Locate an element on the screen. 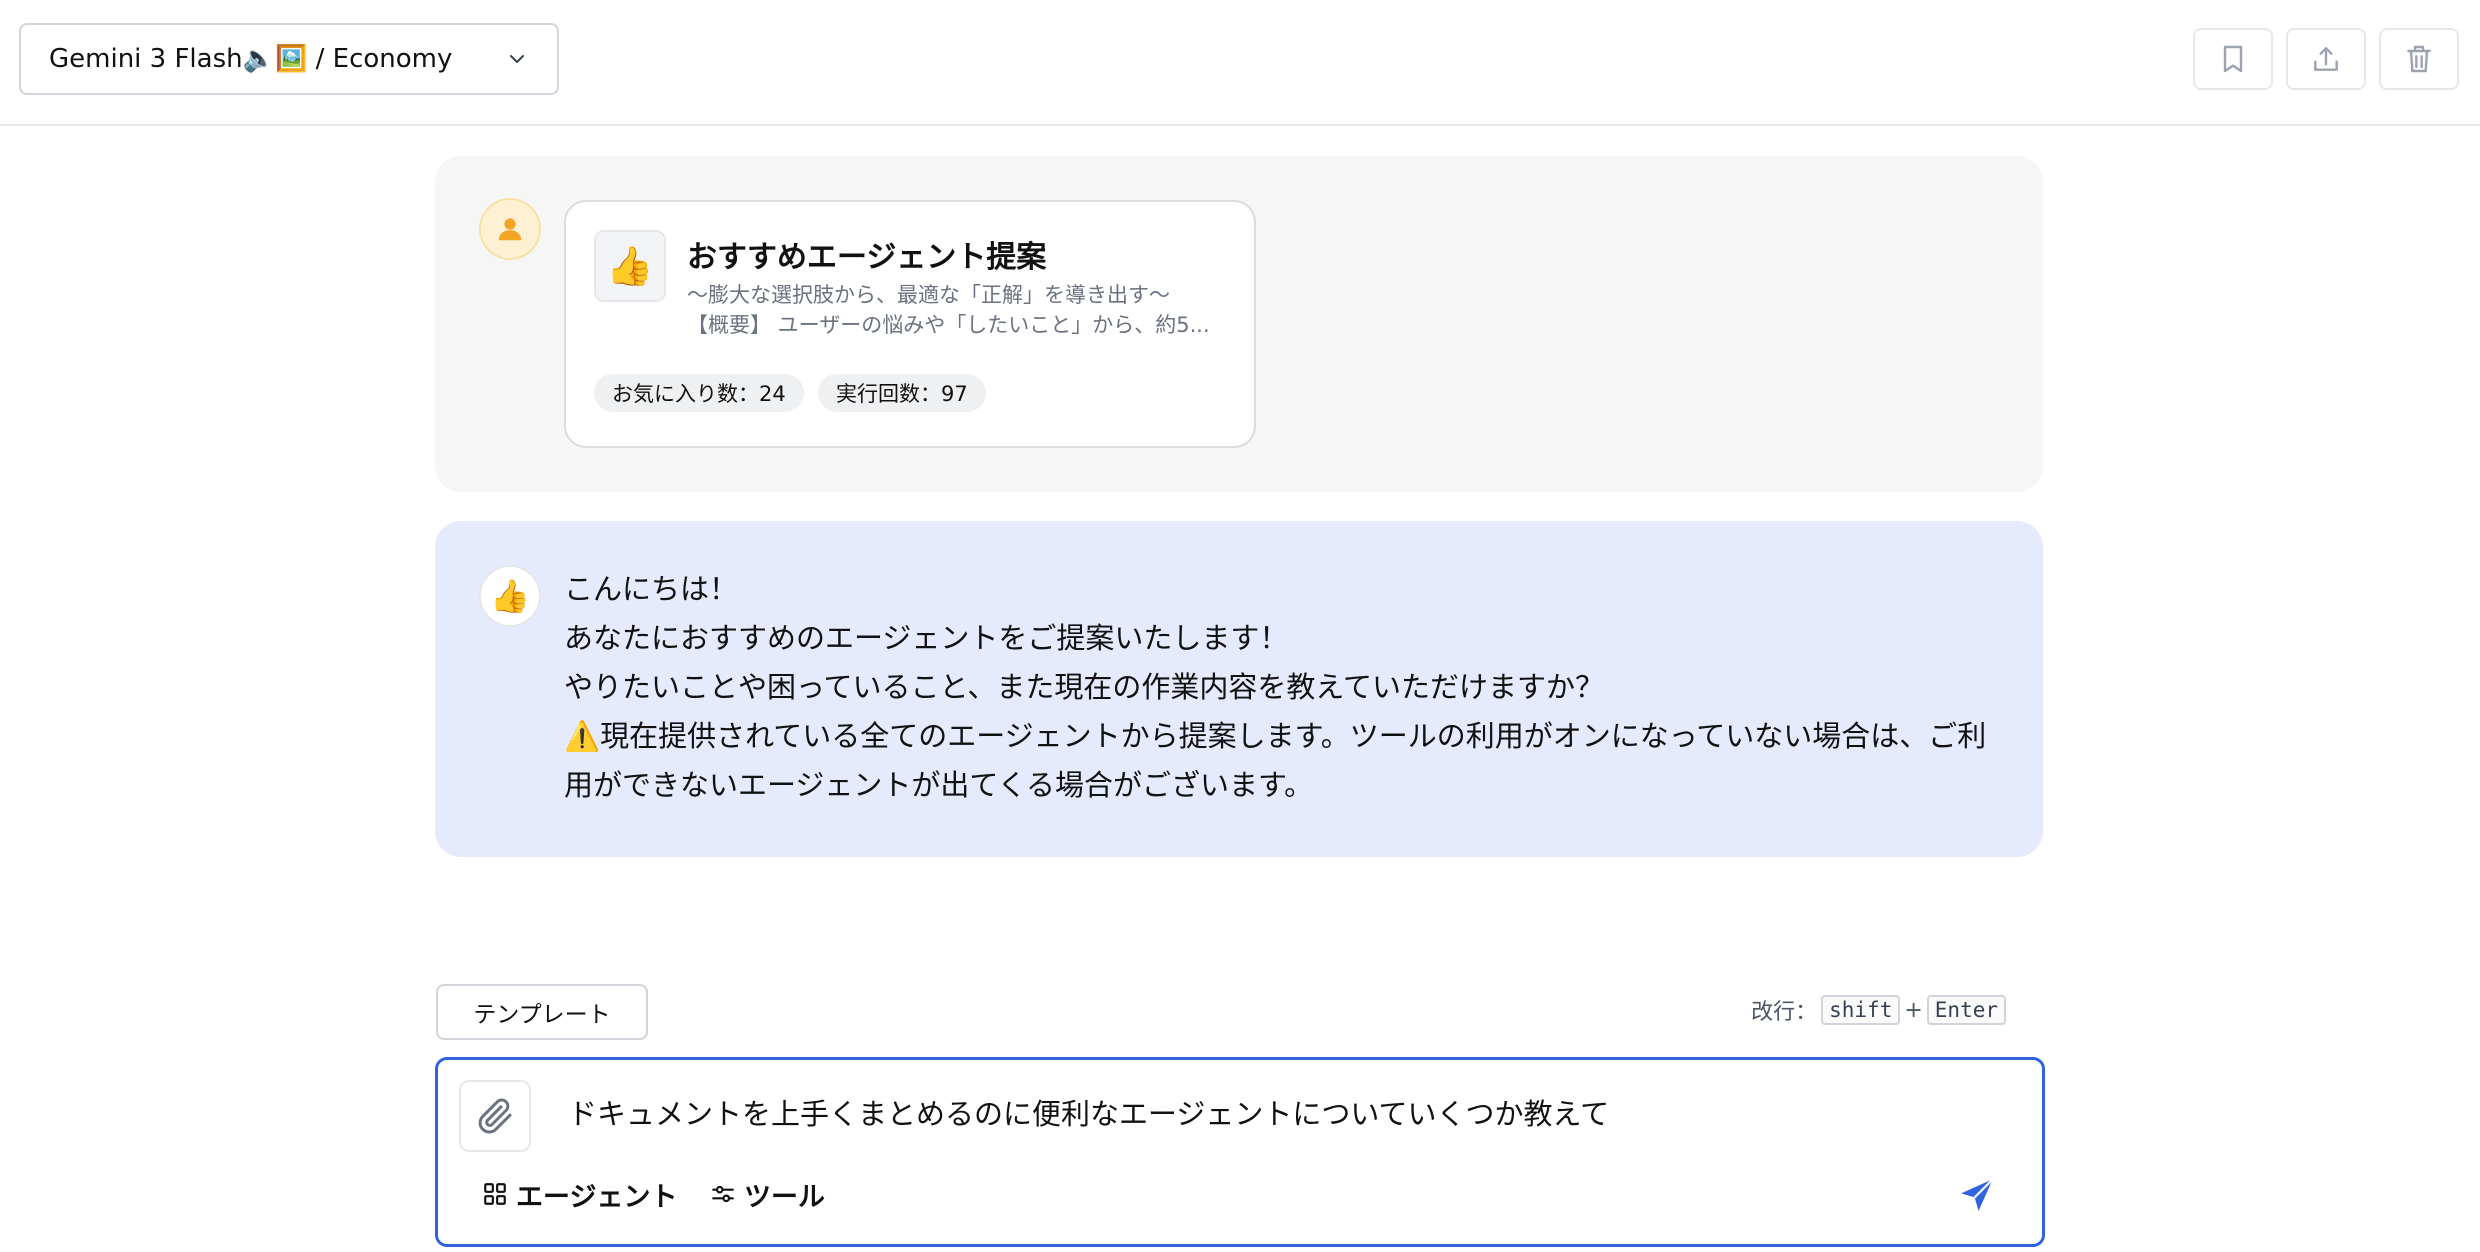  attach-button is located at coordinates (495, 1116).